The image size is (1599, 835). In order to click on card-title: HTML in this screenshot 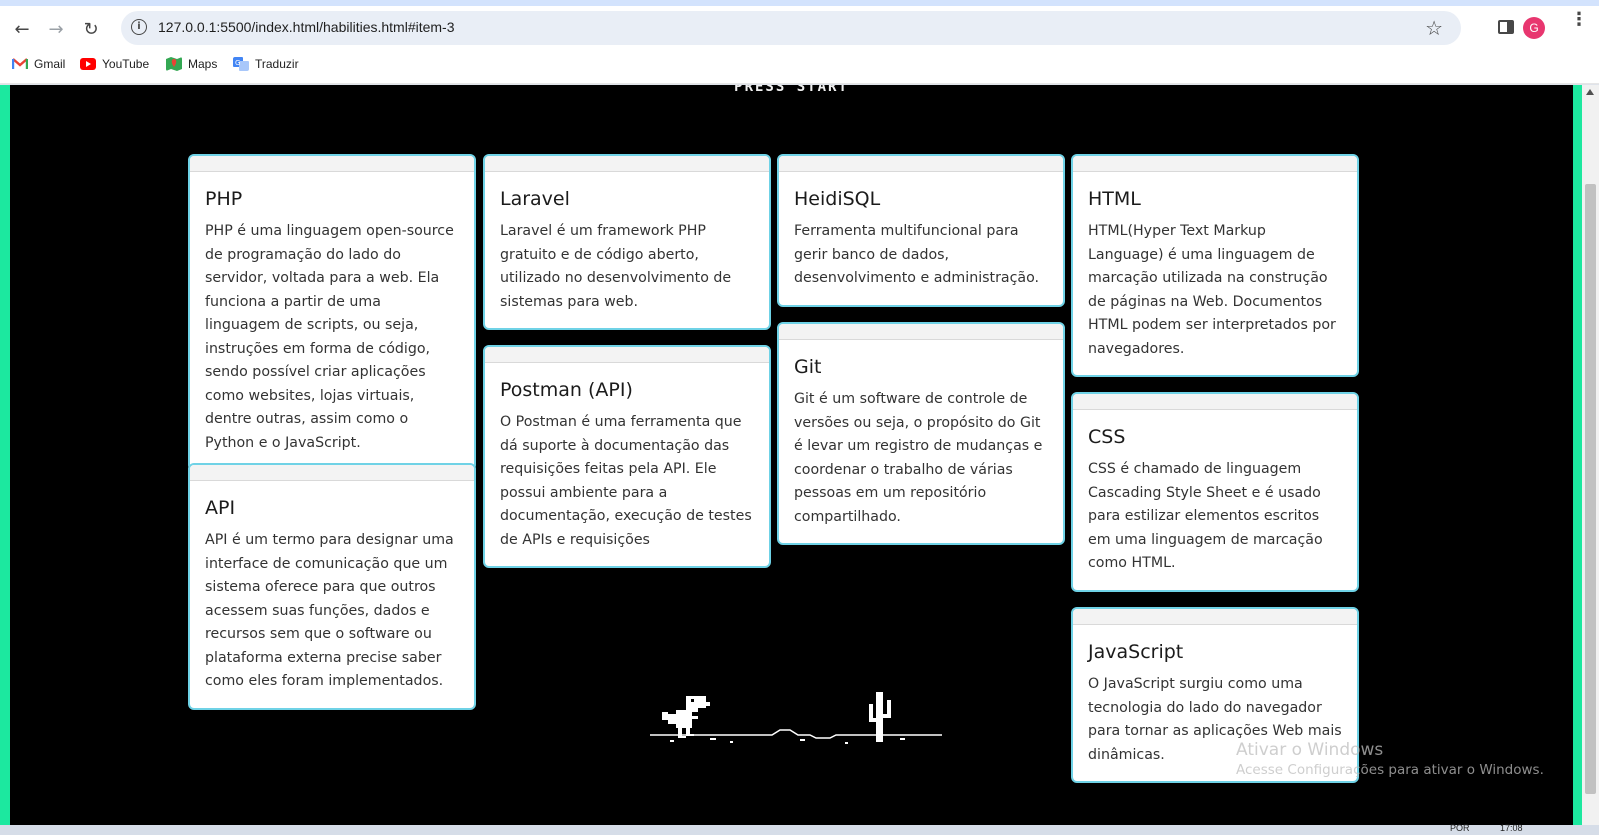, I will do `click(1114, 199)`.